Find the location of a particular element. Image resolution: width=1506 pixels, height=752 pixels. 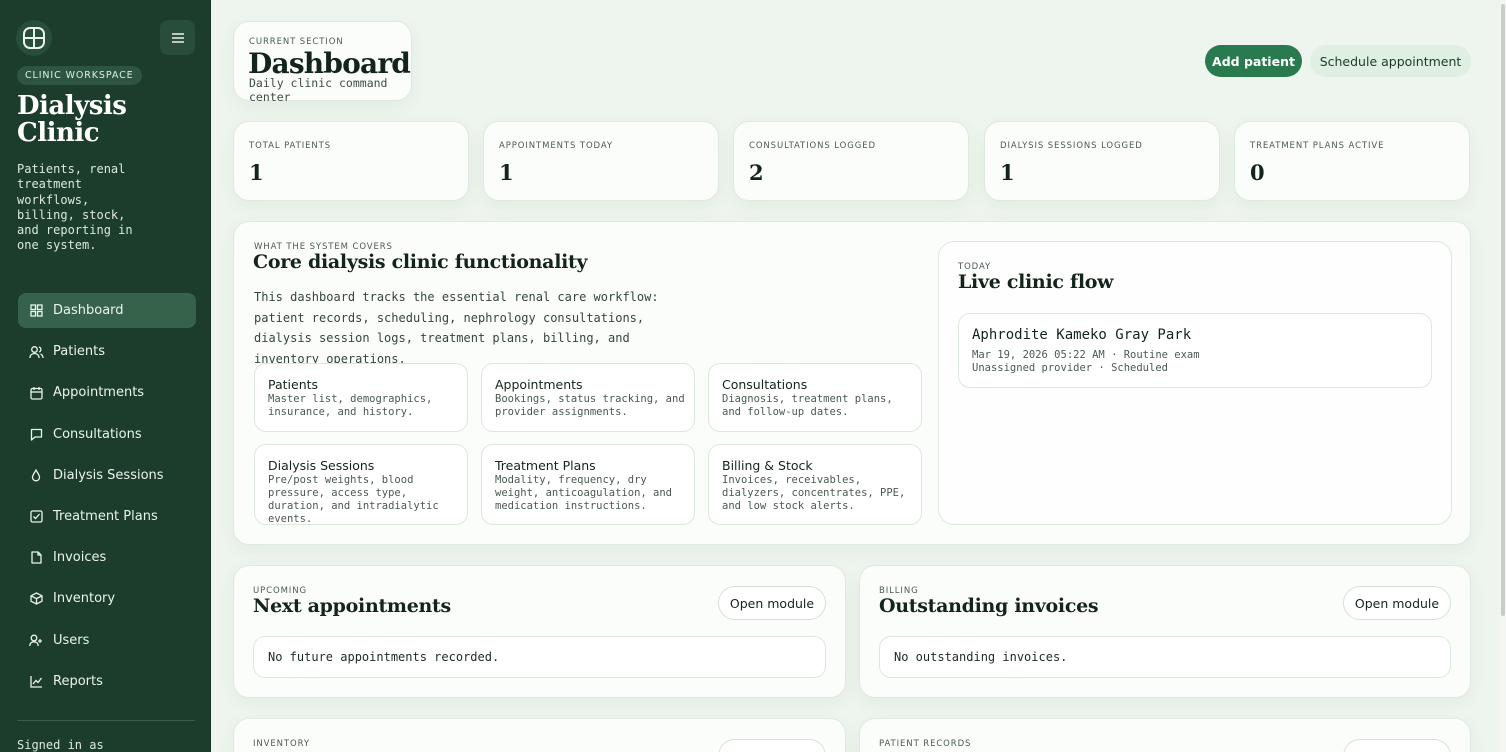

stat-card-treatment-plans: TREATMENT PLANS ACTIVE 0 is located at coordinates (1352, 161).